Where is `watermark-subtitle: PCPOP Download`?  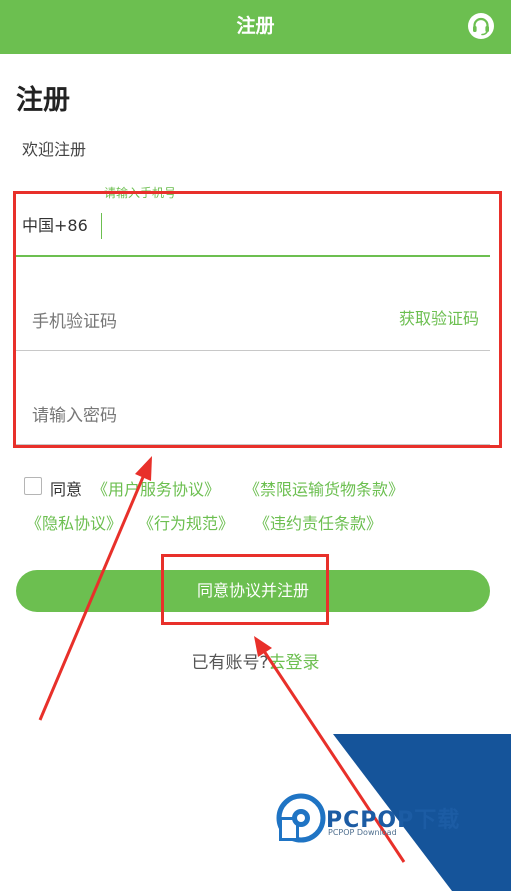
watermark-subtitle: PCPOP Download is located at coordinates (362, 832).